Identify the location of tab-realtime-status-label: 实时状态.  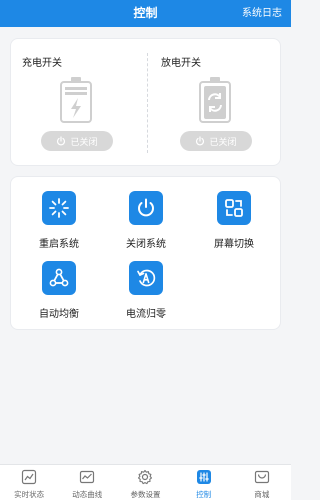
(29, 494).